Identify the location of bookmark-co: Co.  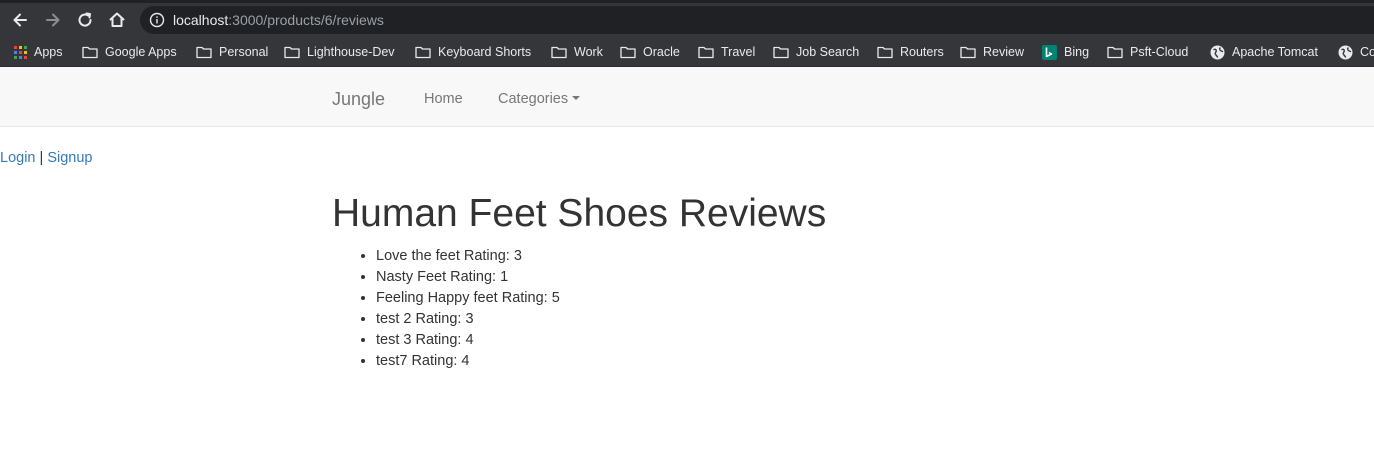
(1356, 52).